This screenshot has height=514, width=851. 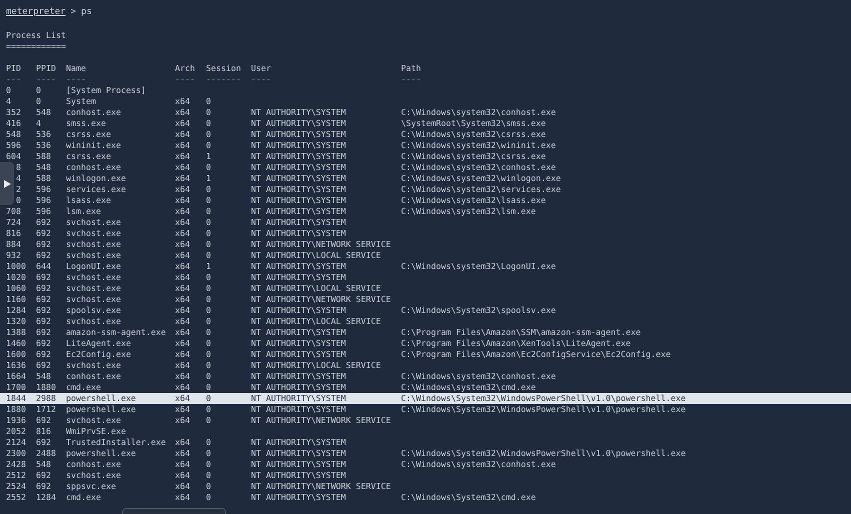 I want to click on table-cell: Ec2Config.exe, so click(x=98, y=354).